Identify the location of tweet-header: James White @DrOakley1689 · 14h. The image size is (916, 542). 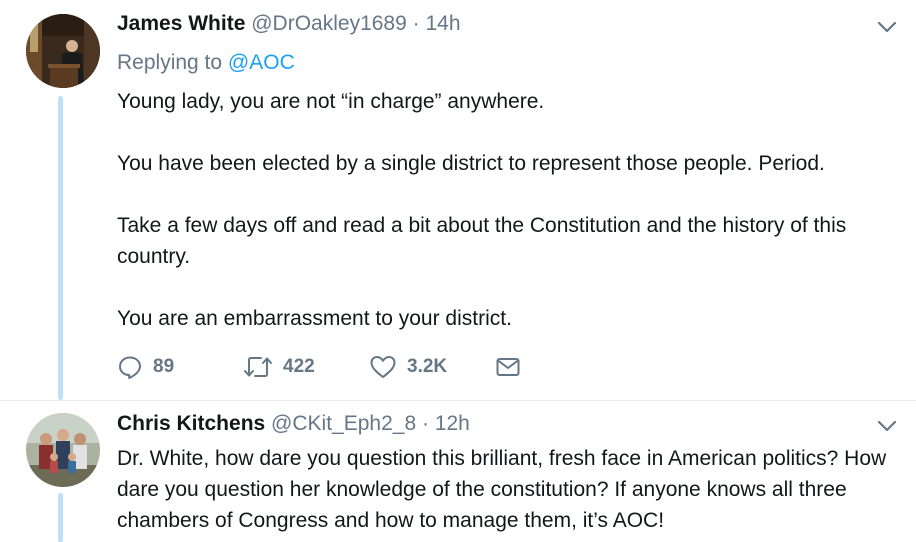
(289, 24).